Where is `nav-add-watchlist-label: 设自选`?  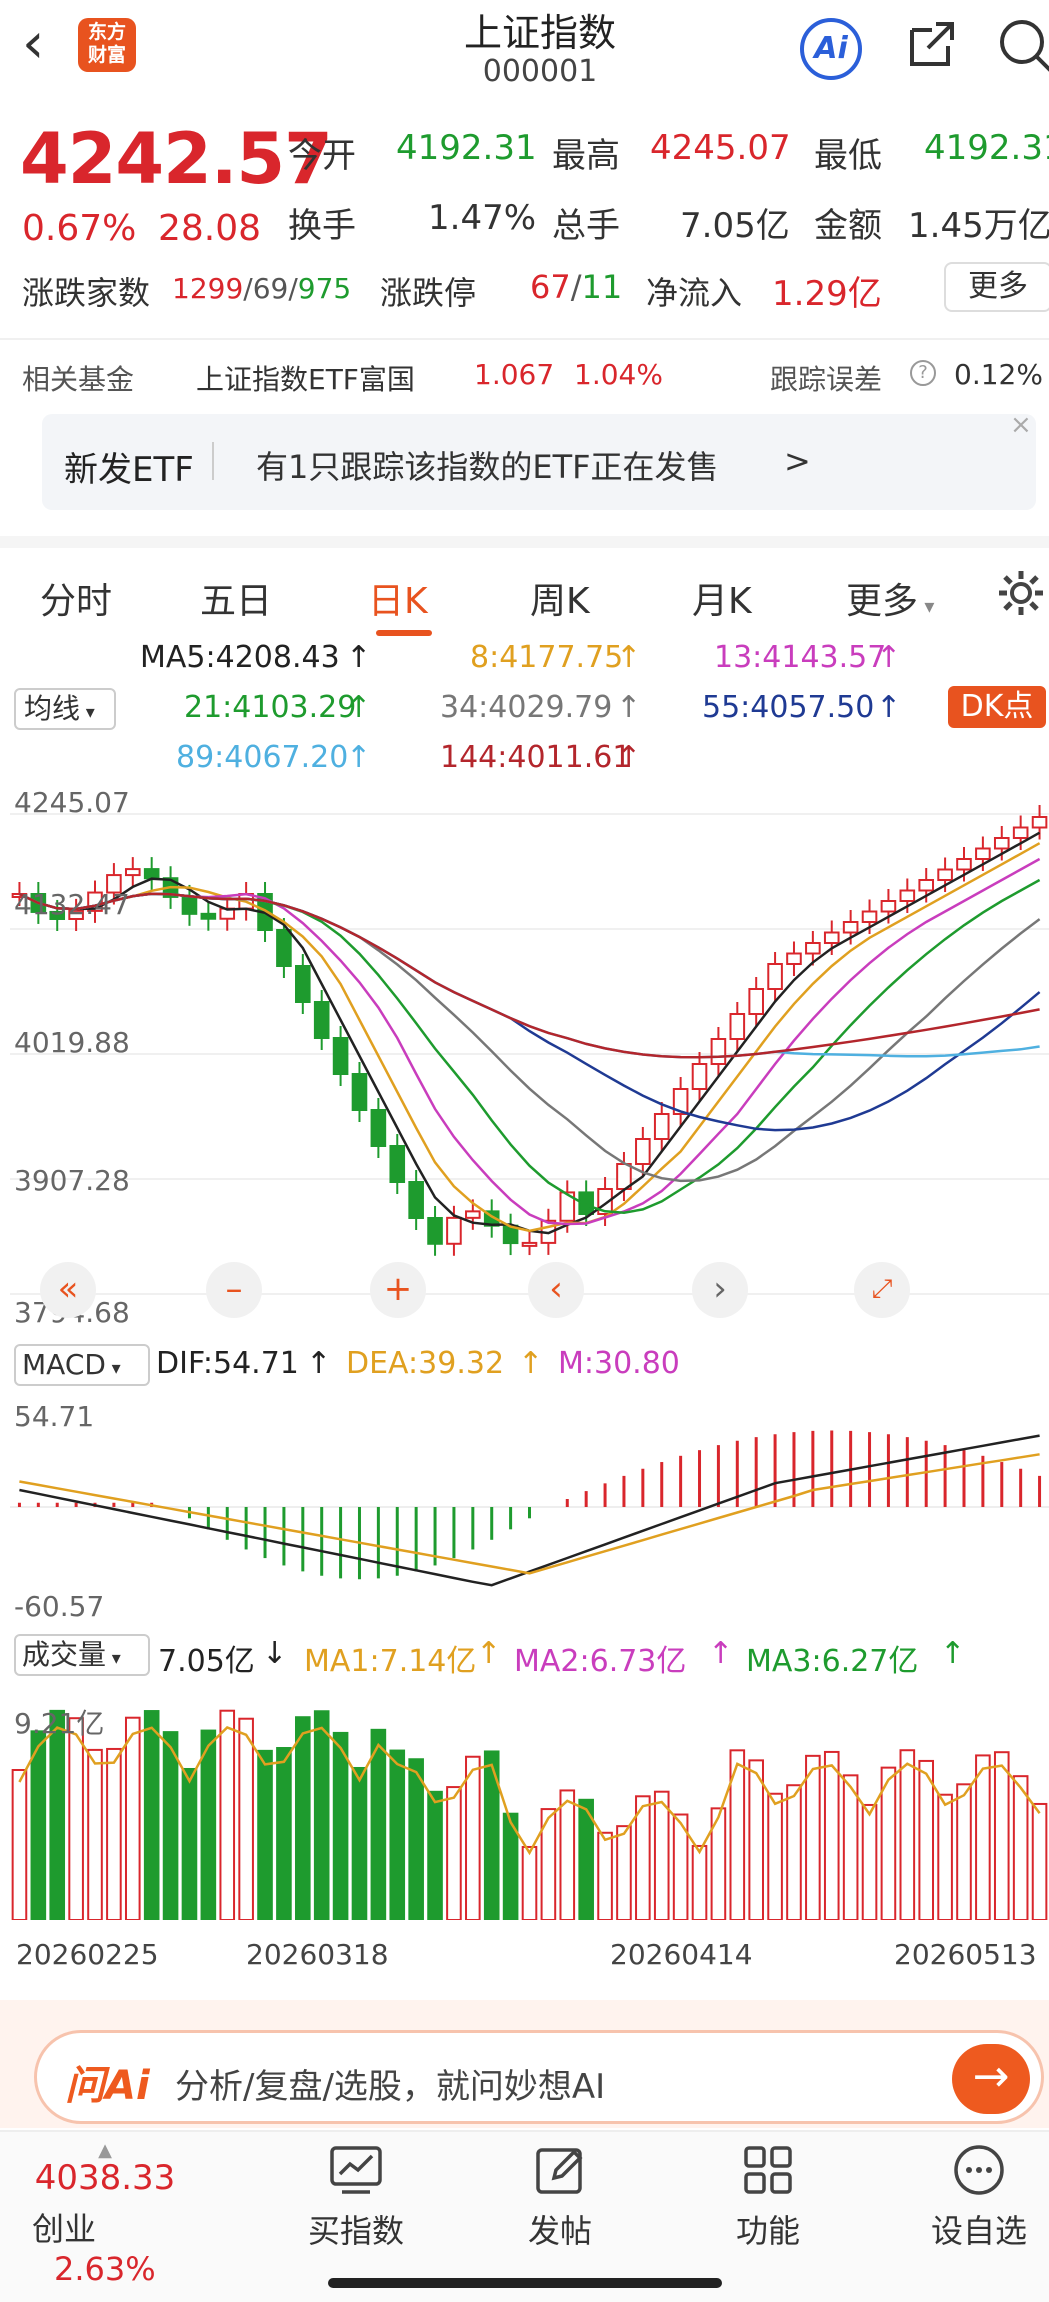
nav-add-watchlist-label: 设自选 is located at coordinates (978, 2231).